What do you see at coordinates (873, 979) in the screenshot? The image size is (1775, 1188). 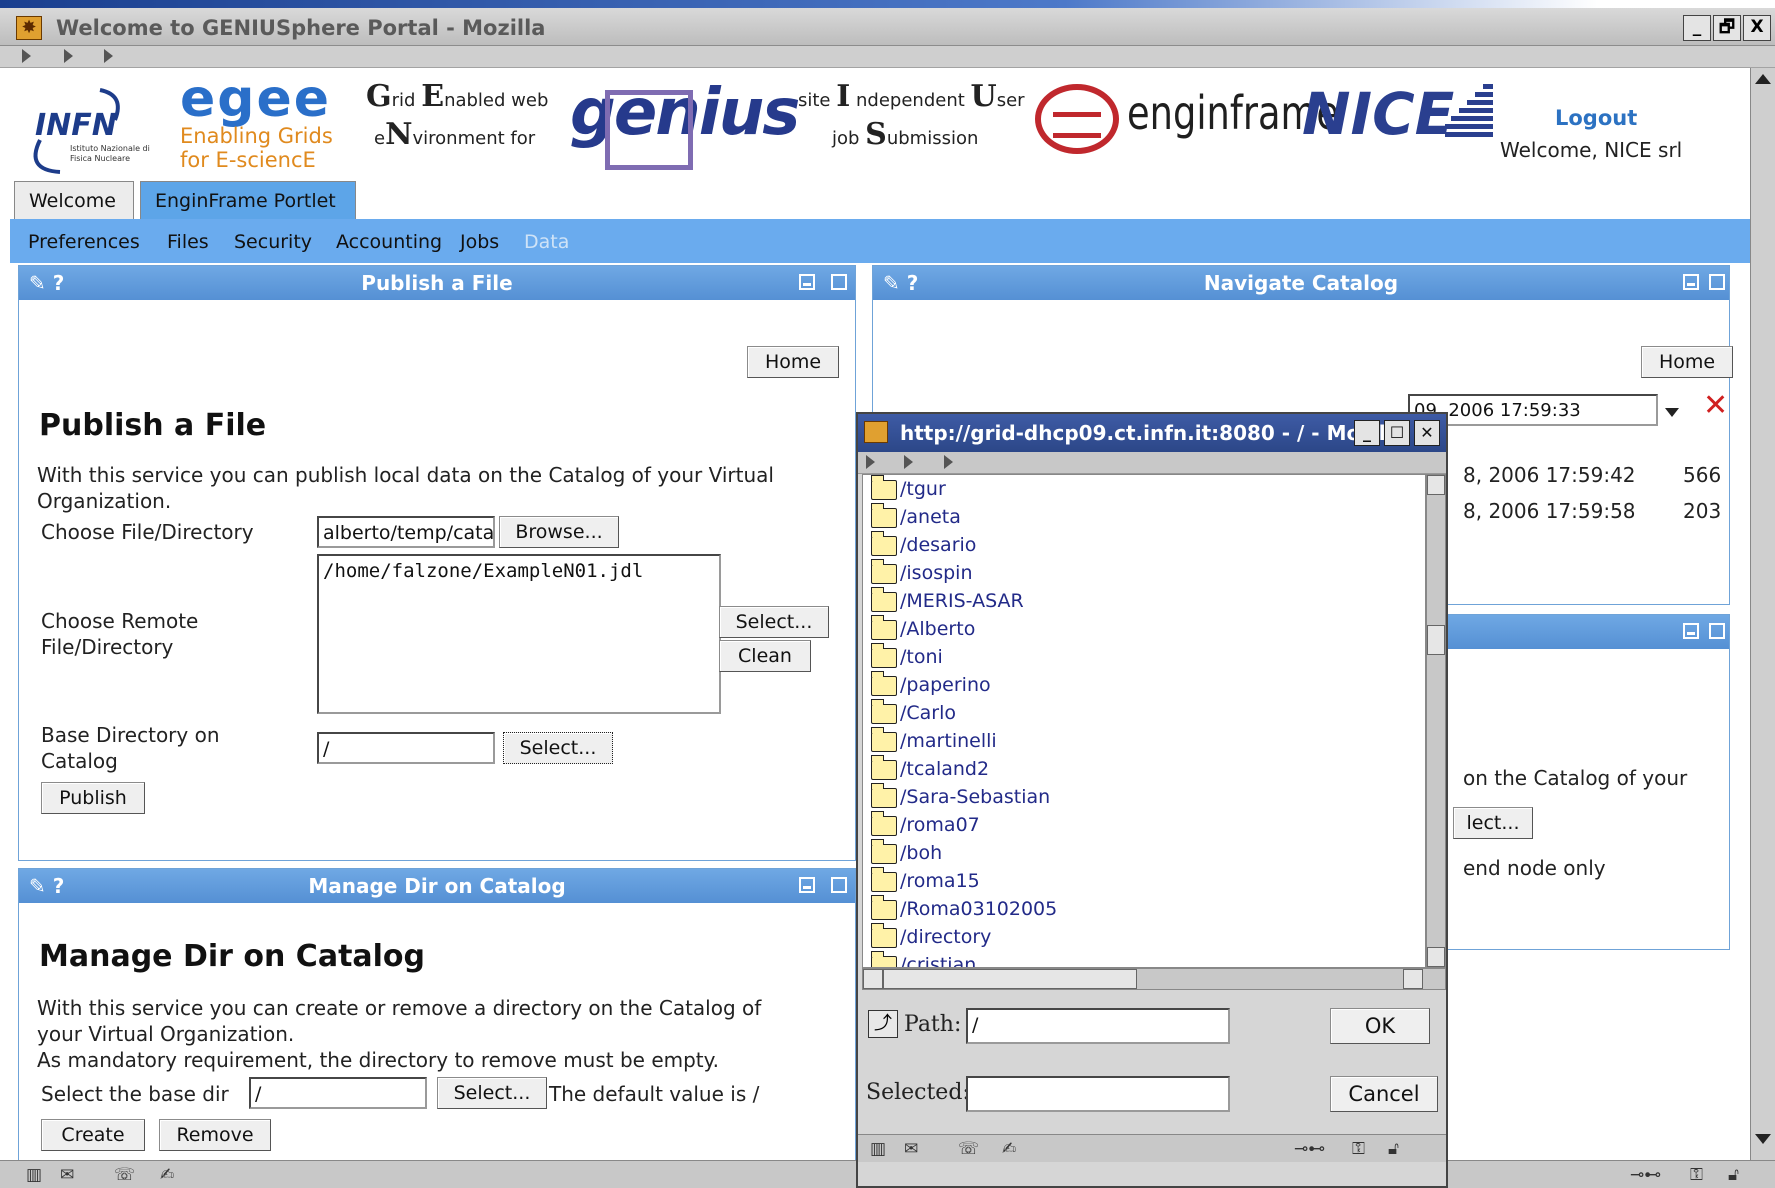 I see `scroll-left-icon` at bounding box center [873, 979].